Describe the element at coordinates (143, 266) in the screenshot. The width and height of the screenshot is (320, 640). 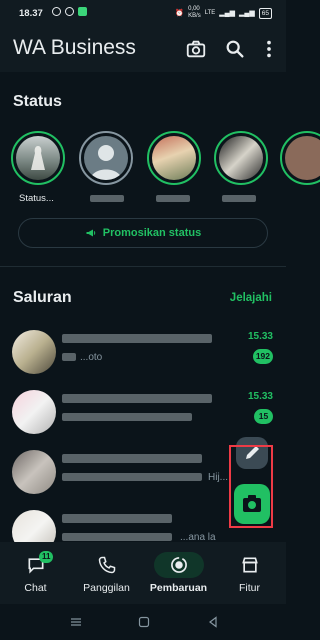
I see `divider` at that location.